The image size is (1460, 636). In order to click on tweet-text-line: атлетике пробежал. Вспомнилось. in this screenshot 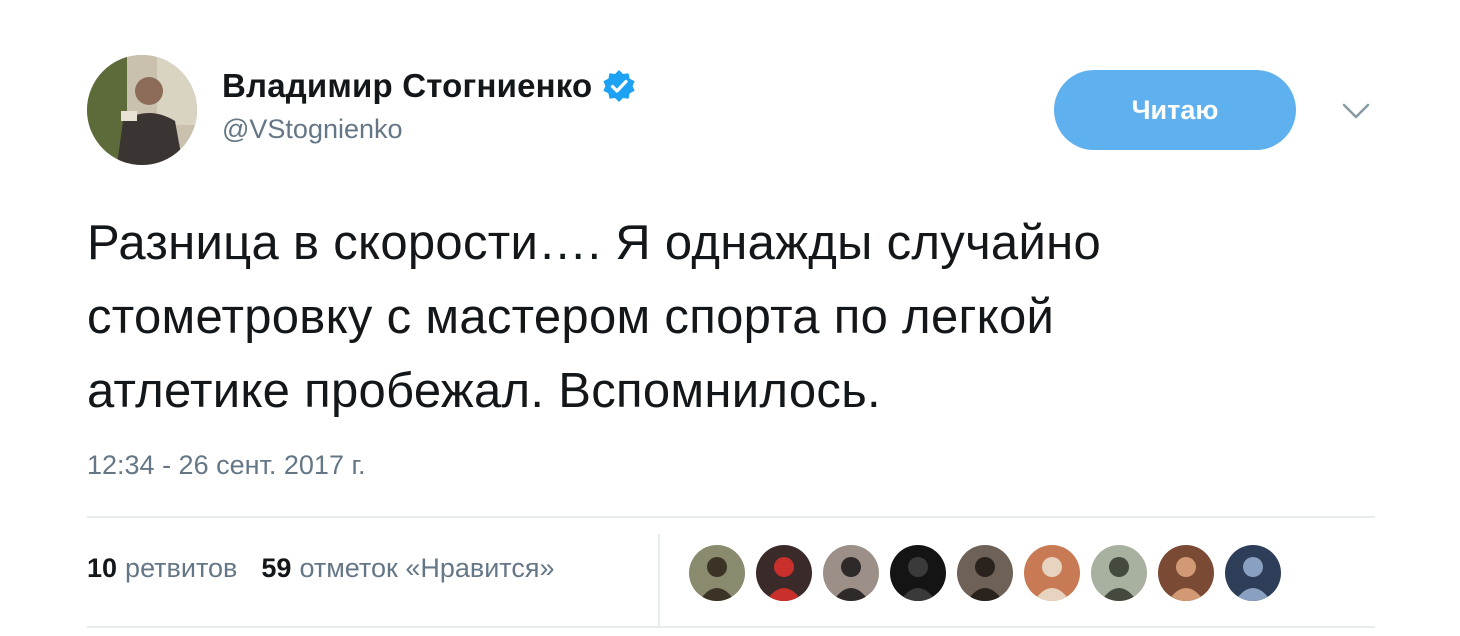, I will do `click(484, 391)`.